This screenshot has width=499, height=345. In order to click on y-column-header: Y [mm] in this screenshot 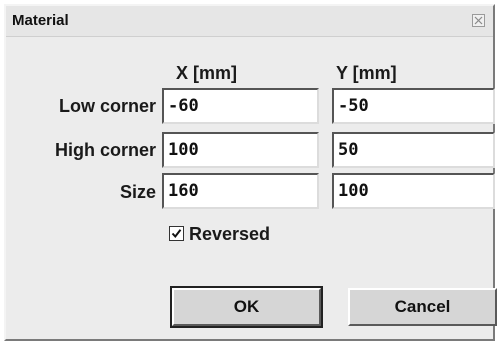, I will do `click(366, 73)`.